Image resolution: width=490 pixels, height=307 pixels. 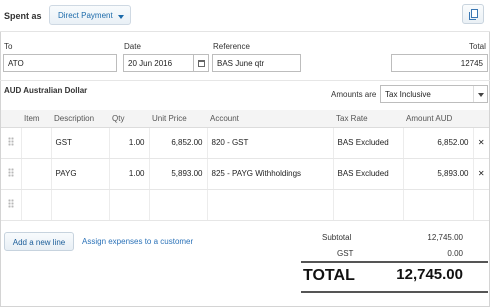 I want to click on cell-account: 825 - PAYG Withholdings, so click(x=269, y=174).